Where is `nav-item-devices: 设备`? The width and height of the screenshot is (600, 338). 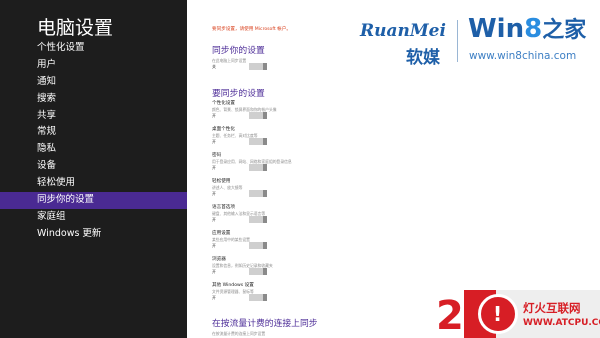 nav-item-devices: 设备 is located at coordinates (93, 166).